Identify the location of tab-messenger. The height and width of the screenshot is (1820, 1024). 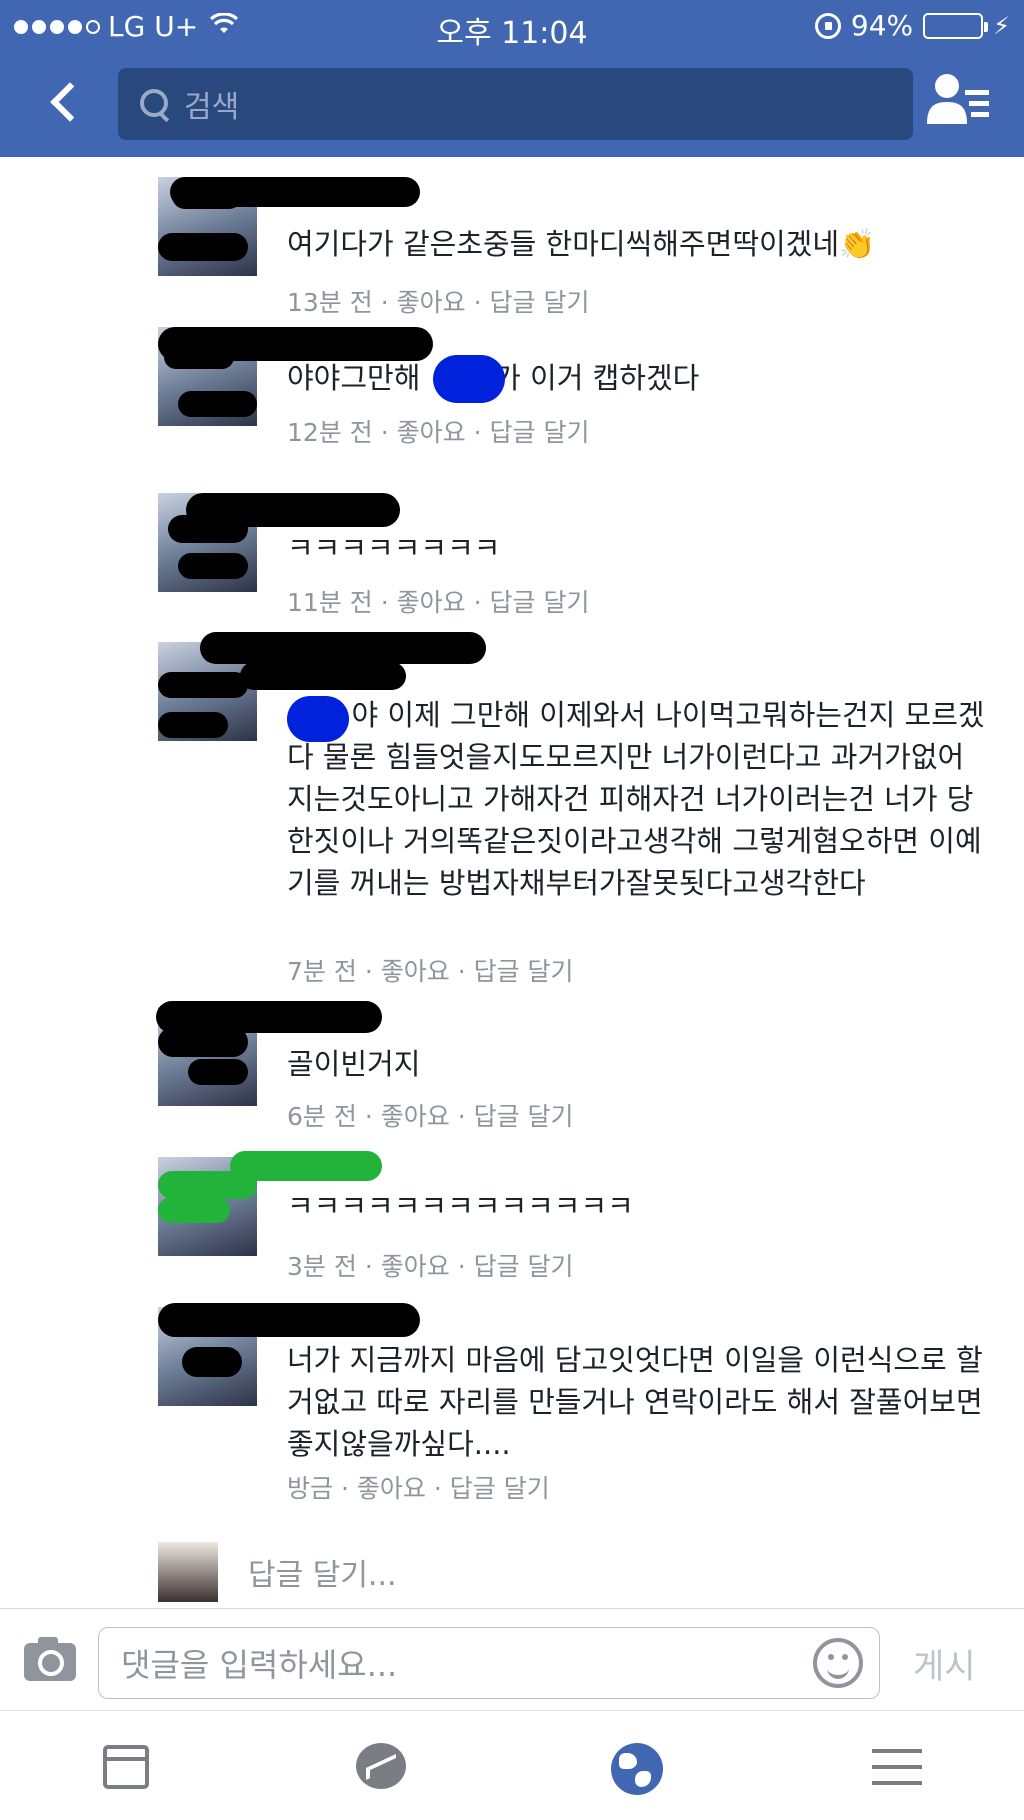
(382, 1769).